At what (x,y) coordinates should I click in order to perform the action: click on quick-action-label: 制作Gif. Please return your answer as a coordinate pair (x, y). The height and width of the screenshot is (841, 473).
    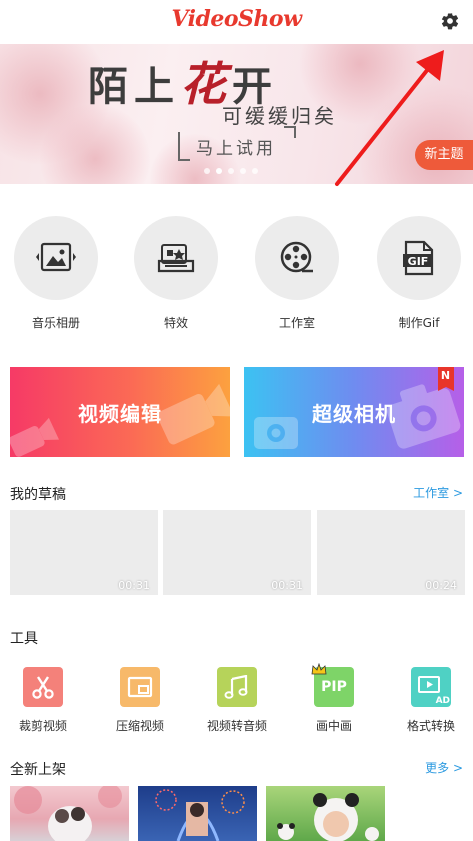
    Looking at the image, I should click on (419, 323).